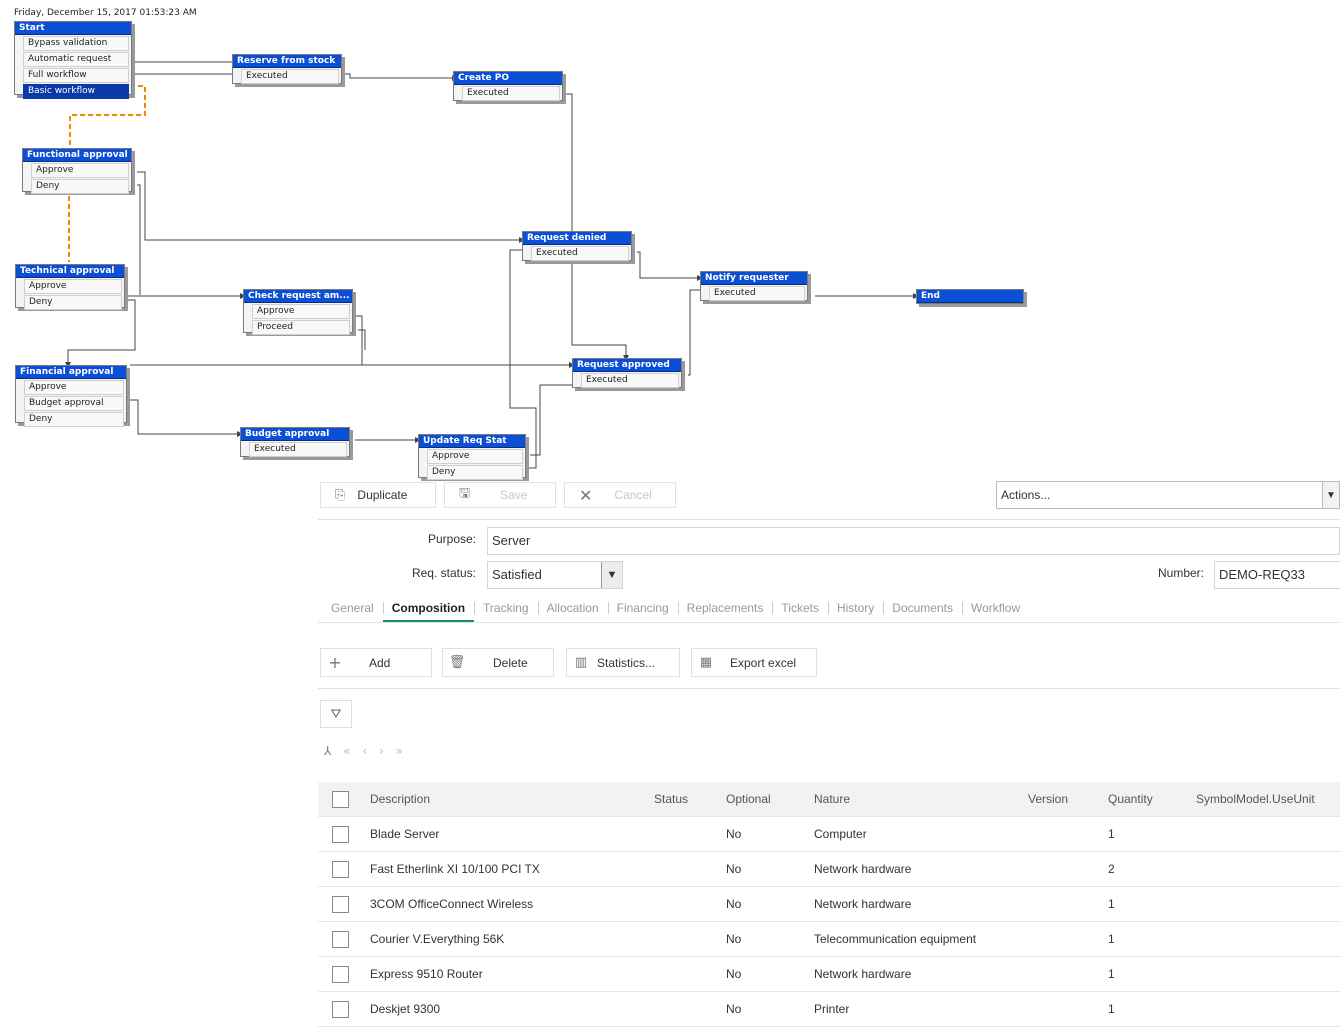 This screenshot has height=1027, width=1340. Describe the element at coordinates (352, 609) in the screenshot. I see `tab-general: General` at that location.